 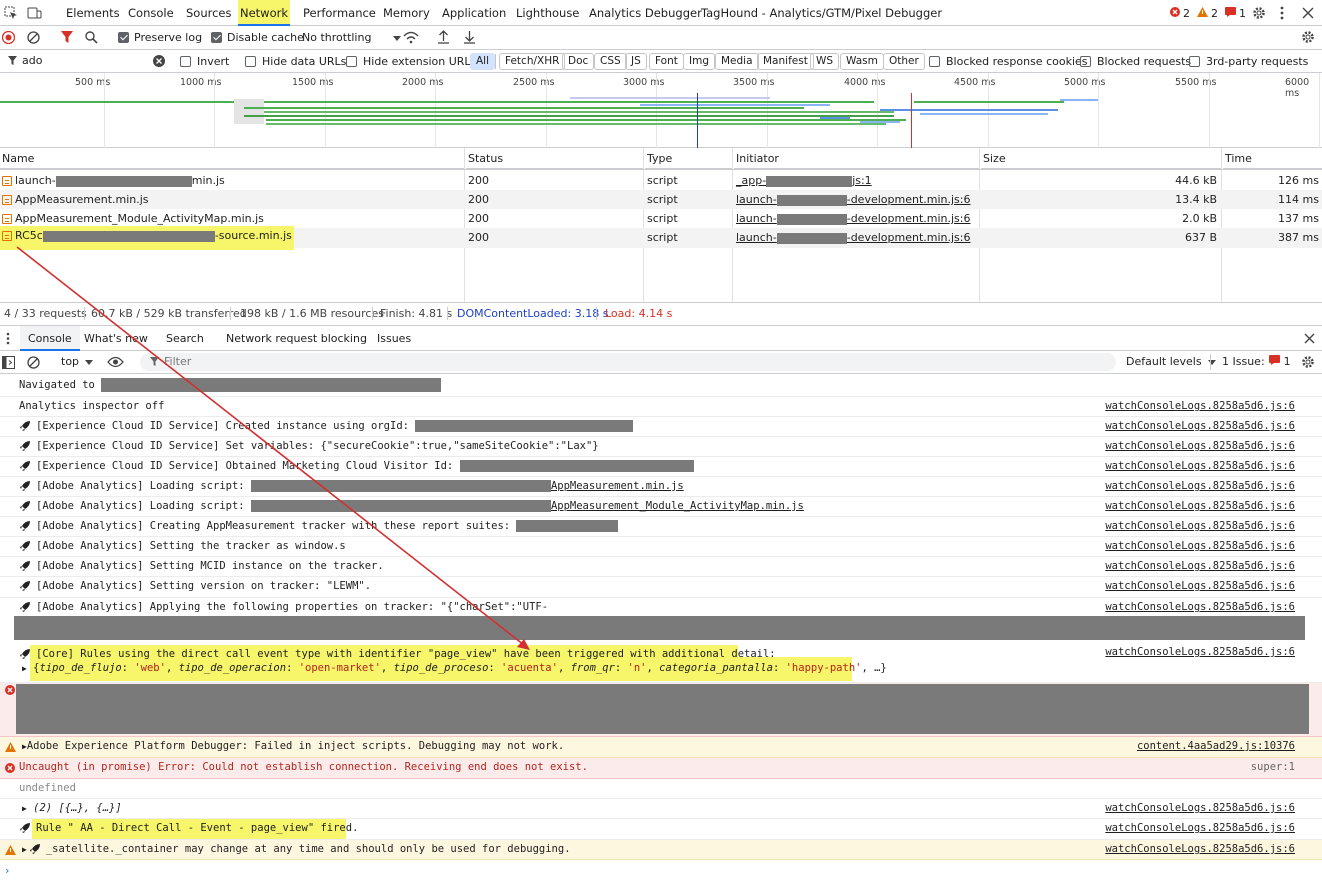 What do you see at coordinates (33, 364) in the screenshot?
I see `clear-console-icon` at bounding box center [33, 364].